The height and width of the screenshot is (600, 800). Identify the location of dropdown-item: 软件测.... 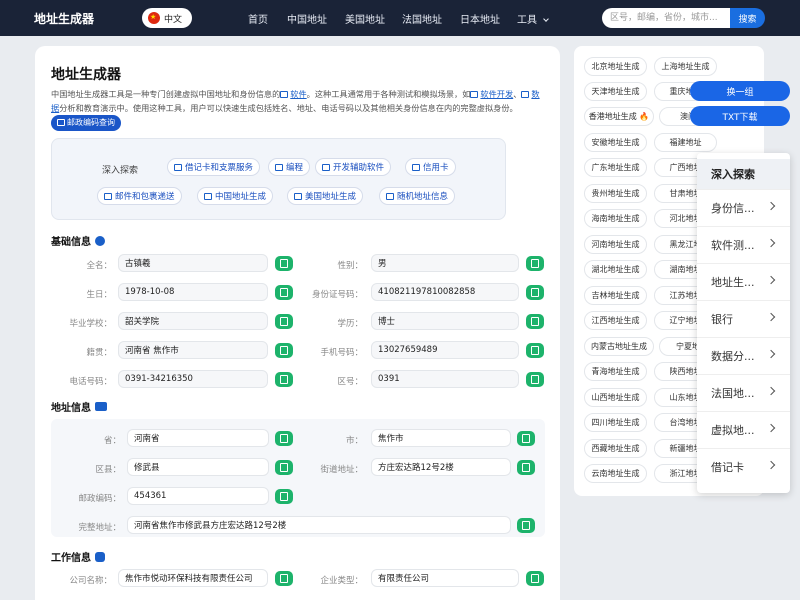
(743, 244).